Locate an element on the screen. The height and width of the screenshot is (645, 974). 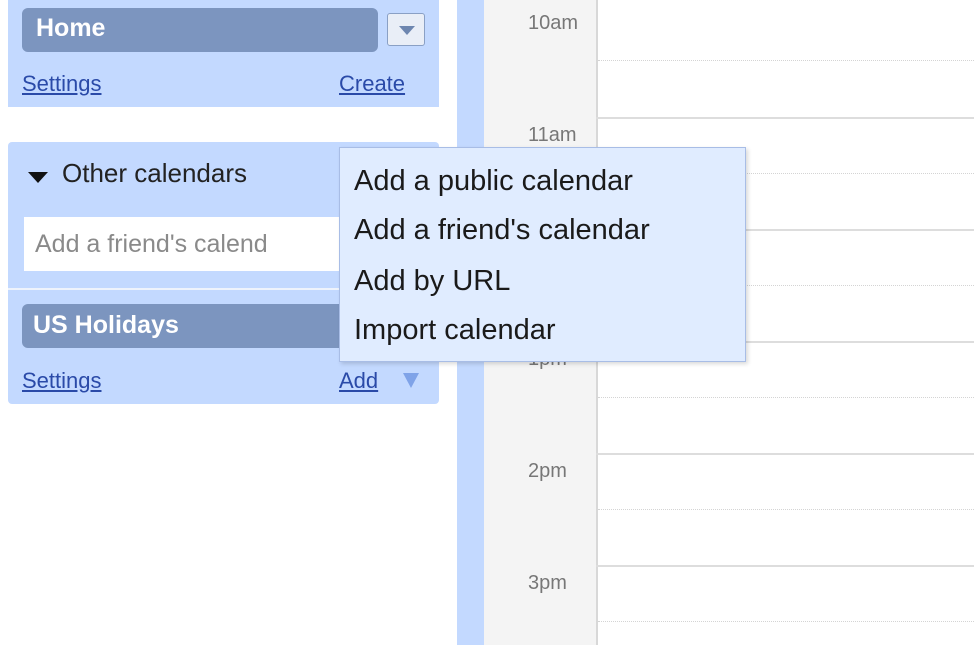
collapse-triangle-icon is located at coordinates (38, 177).